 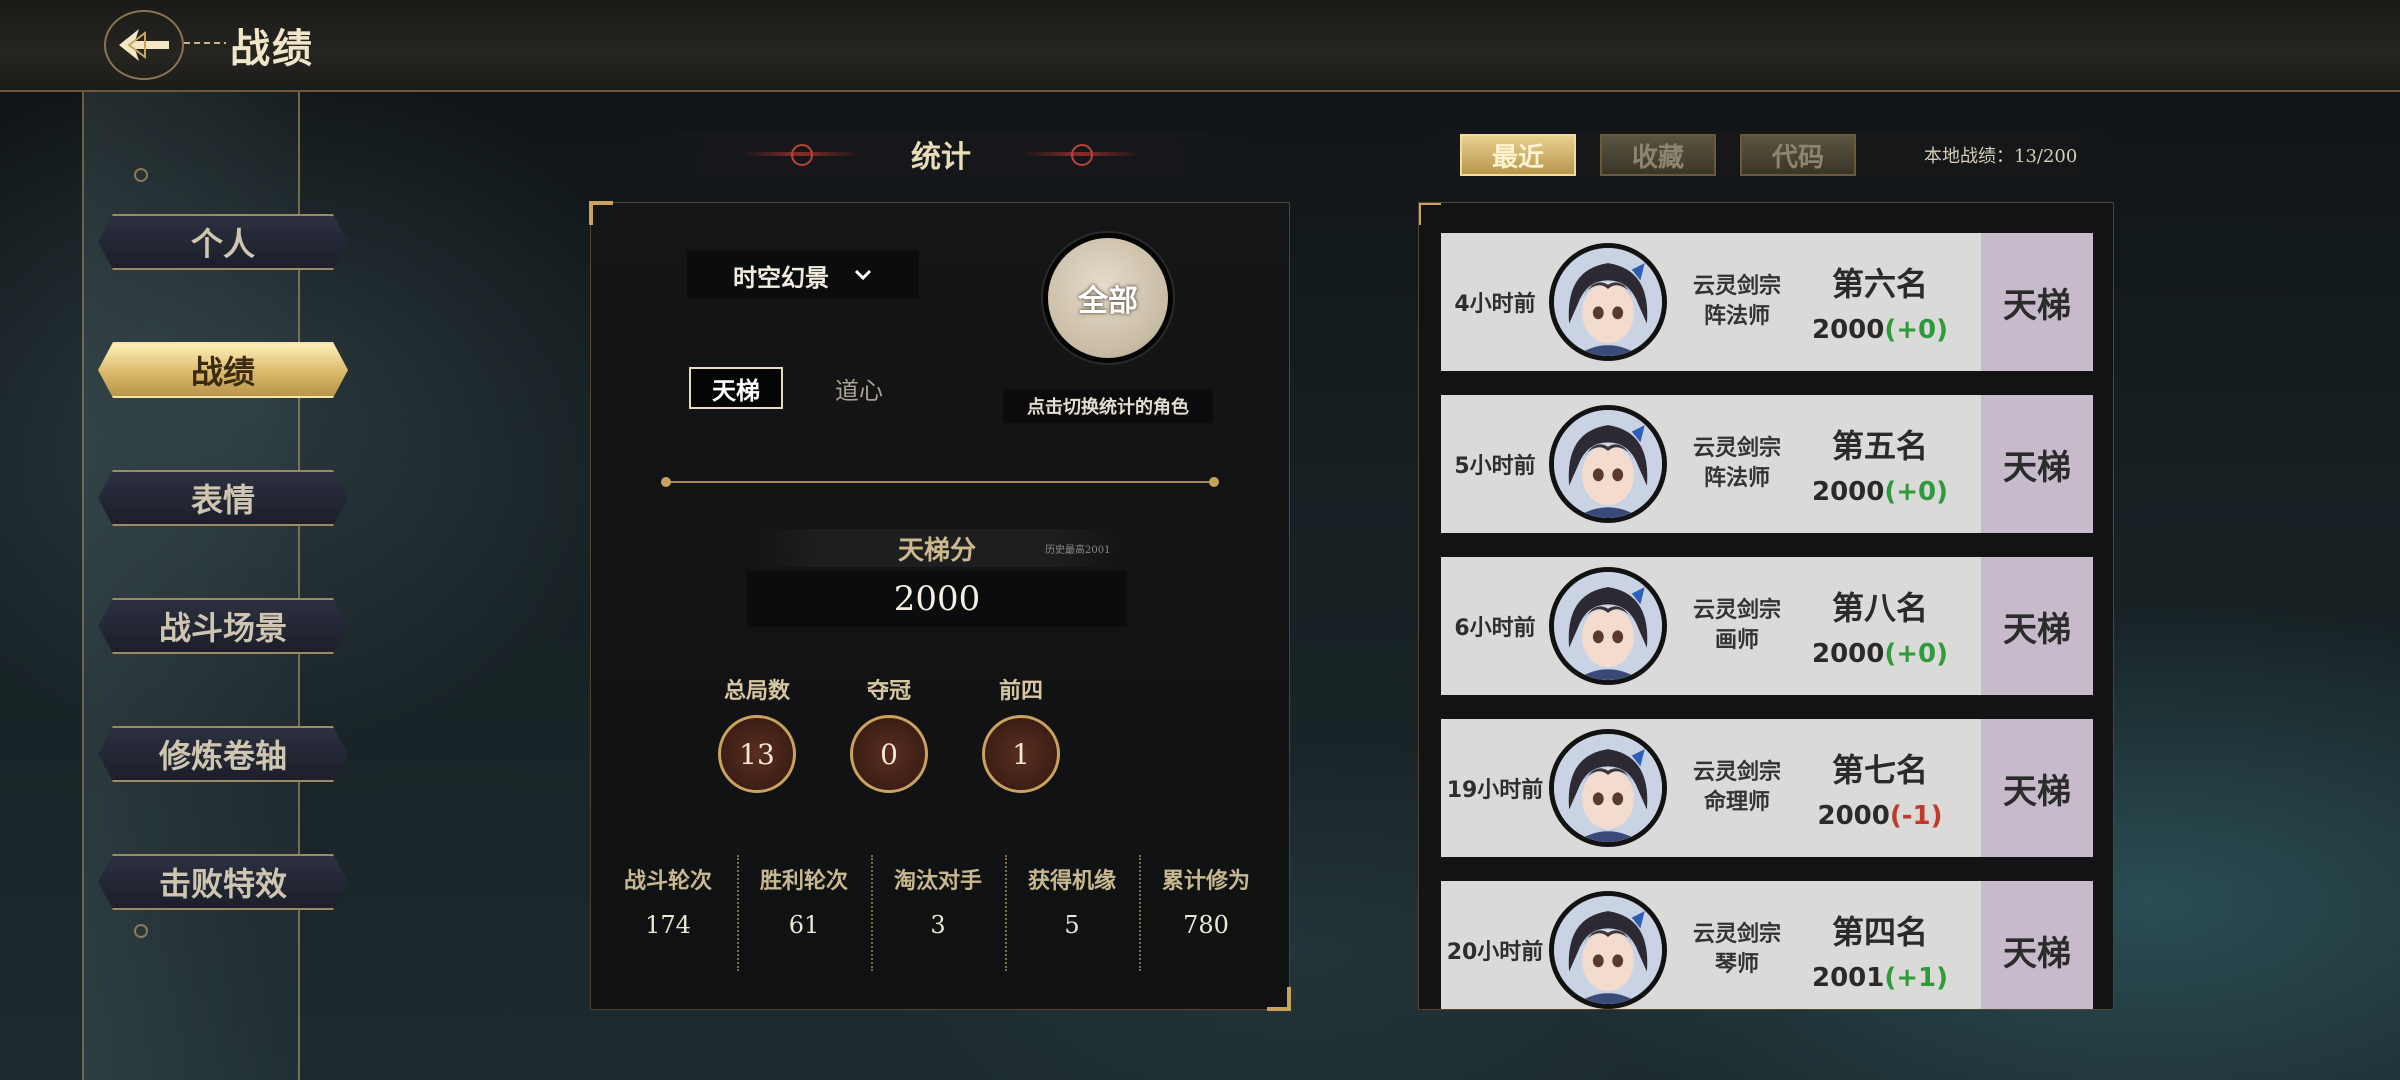 What do you see at coordinates (1879, 446) in the screenshot?
I see `rank-label: 第五名` at bounding box center [1879, 446].